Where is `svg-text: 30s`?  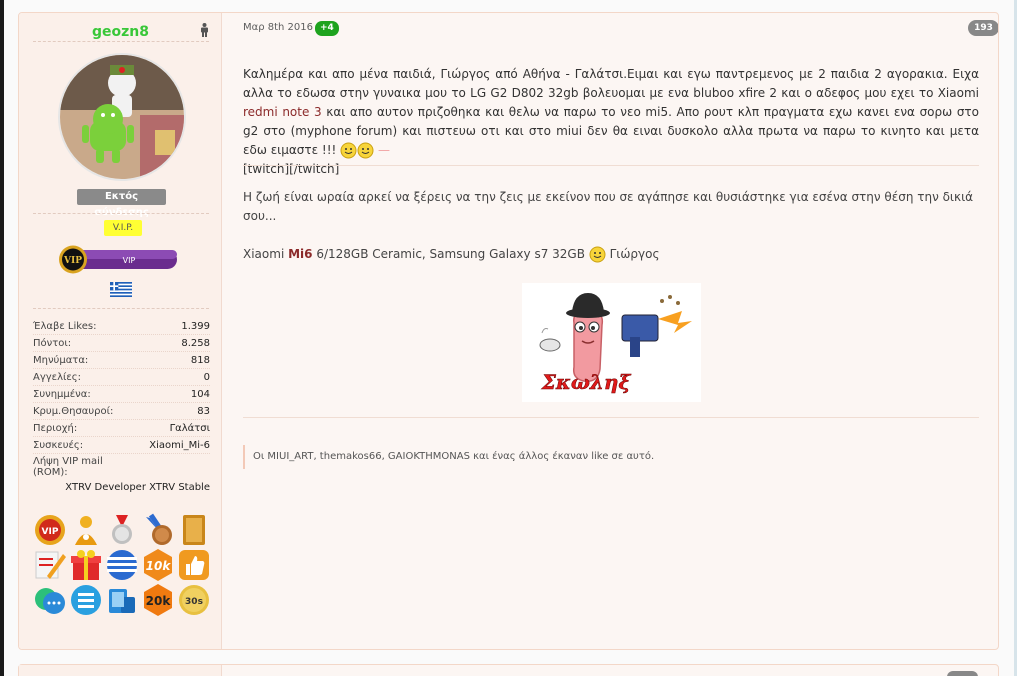 svg-text: 30s is located at coordinates (194, 602).